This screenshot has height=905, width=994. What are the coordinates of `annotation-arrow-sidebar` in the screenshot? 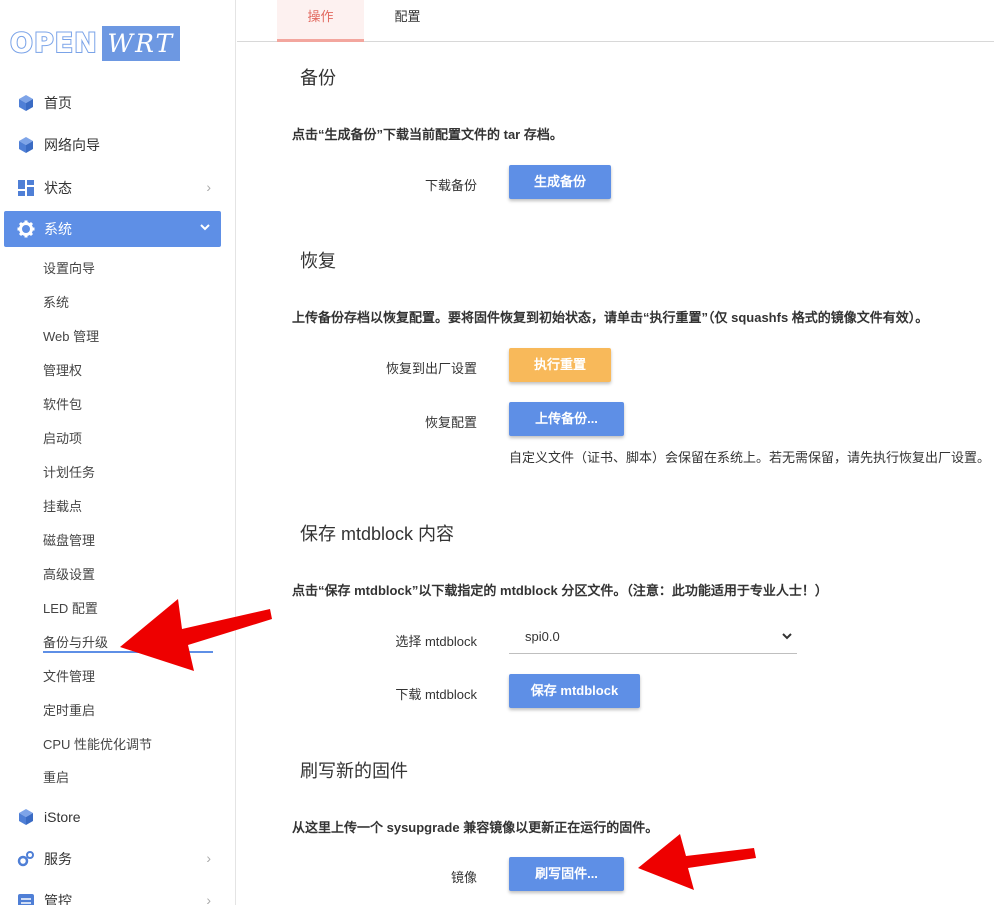 It's located at (196, 635).